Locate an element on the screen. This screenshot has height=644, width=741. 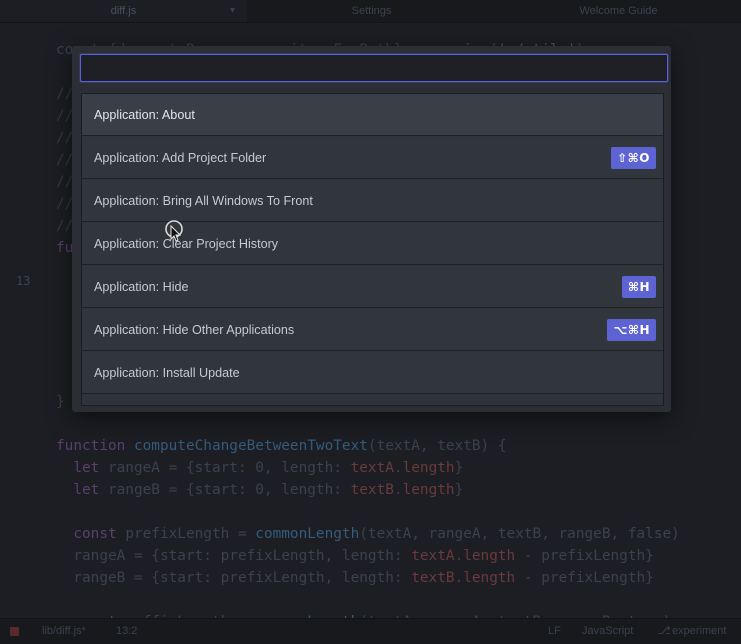
code-token: const is located at coordinates (99, 534).